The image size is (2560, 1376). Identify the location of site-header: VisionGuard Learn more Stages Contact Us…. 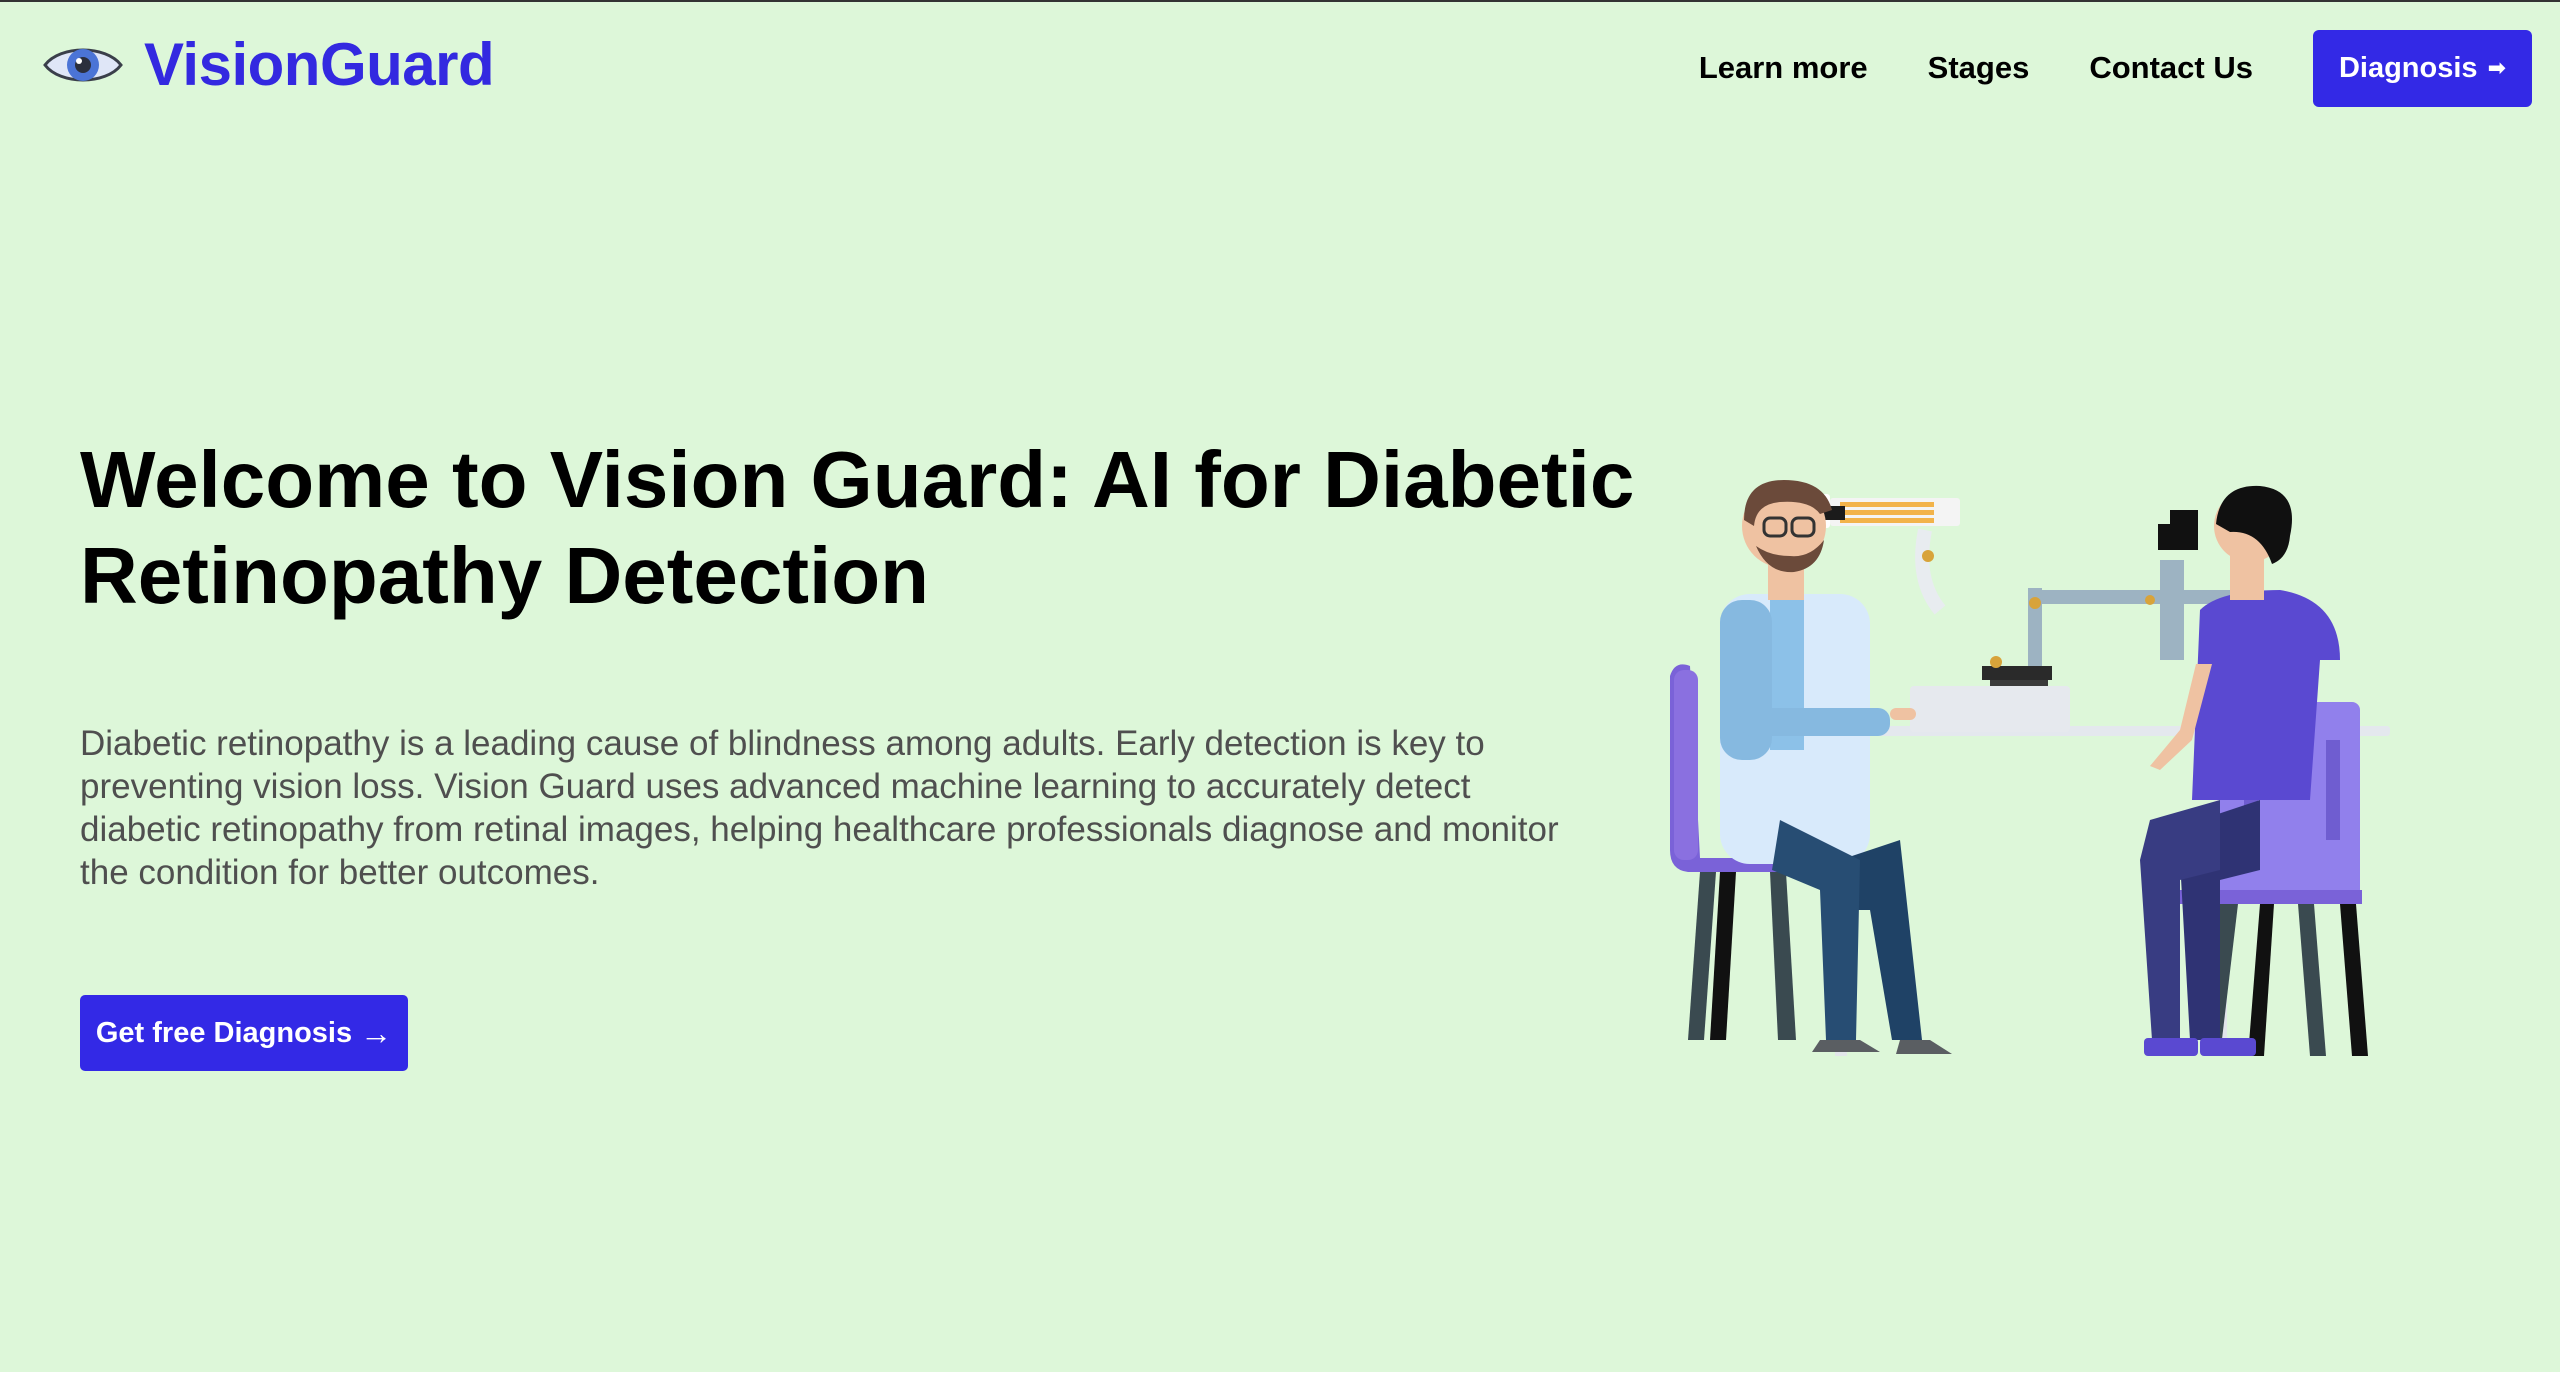
(1280, 70).